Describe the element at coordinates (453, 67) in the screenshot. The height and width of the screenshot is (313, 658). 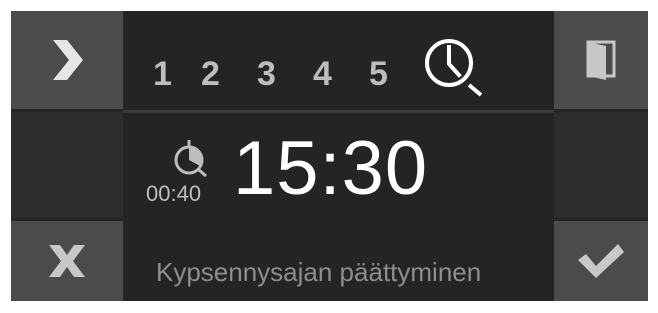
I see `clock-end-time-icon` at that location.